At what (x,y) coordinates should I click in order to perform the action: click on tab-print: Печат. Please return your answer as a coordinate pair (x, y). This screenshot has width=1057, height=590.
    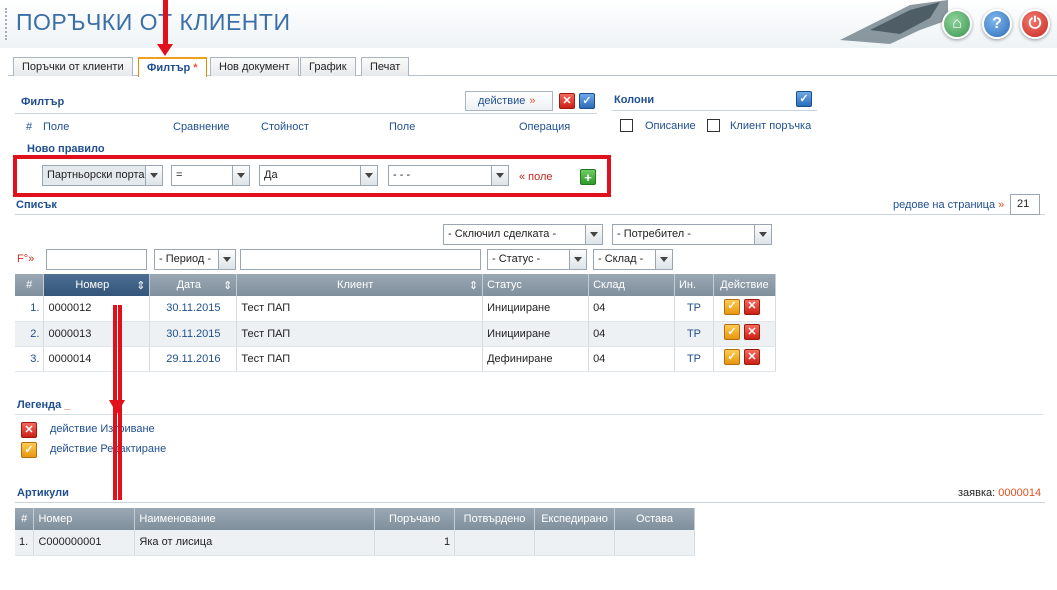
    Looking at the image, I should click on (385, 66).